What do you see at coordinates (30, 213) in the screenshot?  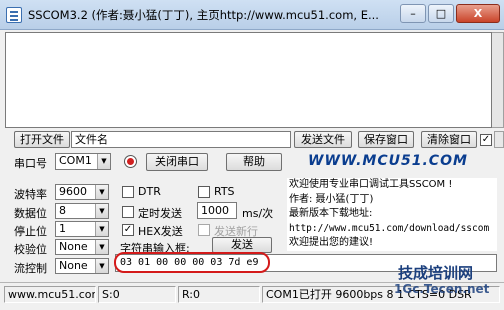 I see `data-bits-label: 数据位` at bounding box center [30, 213].